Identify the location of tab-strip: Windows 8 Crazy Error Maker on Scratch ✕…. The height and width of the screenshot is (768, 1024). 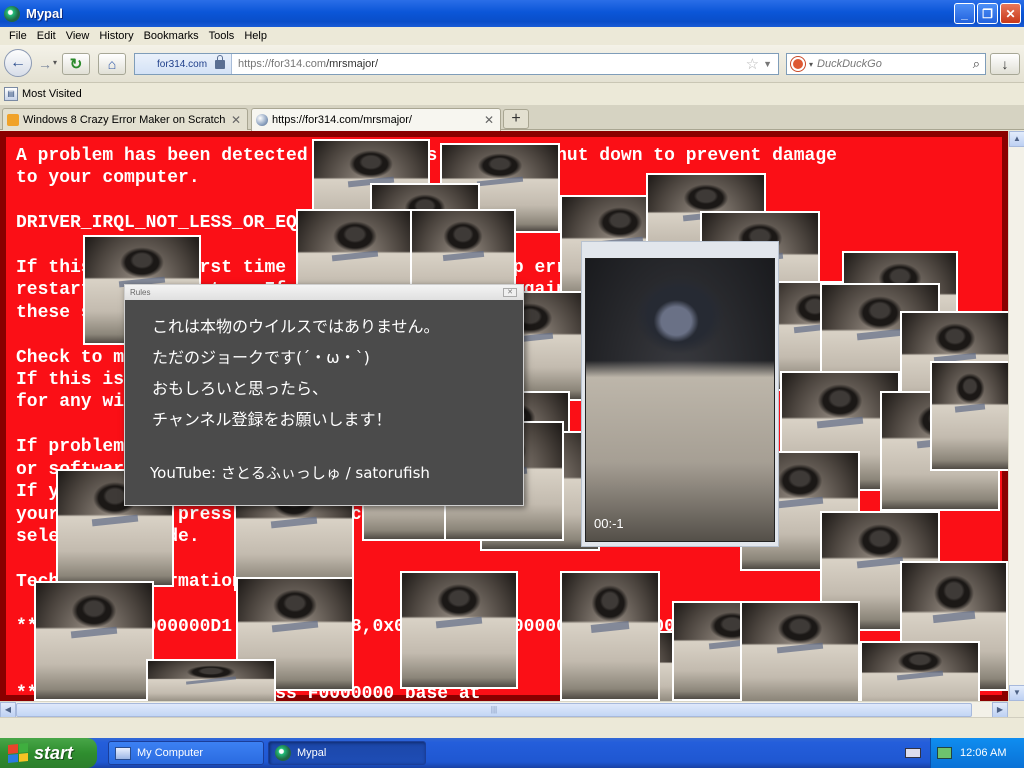
(512, 118).